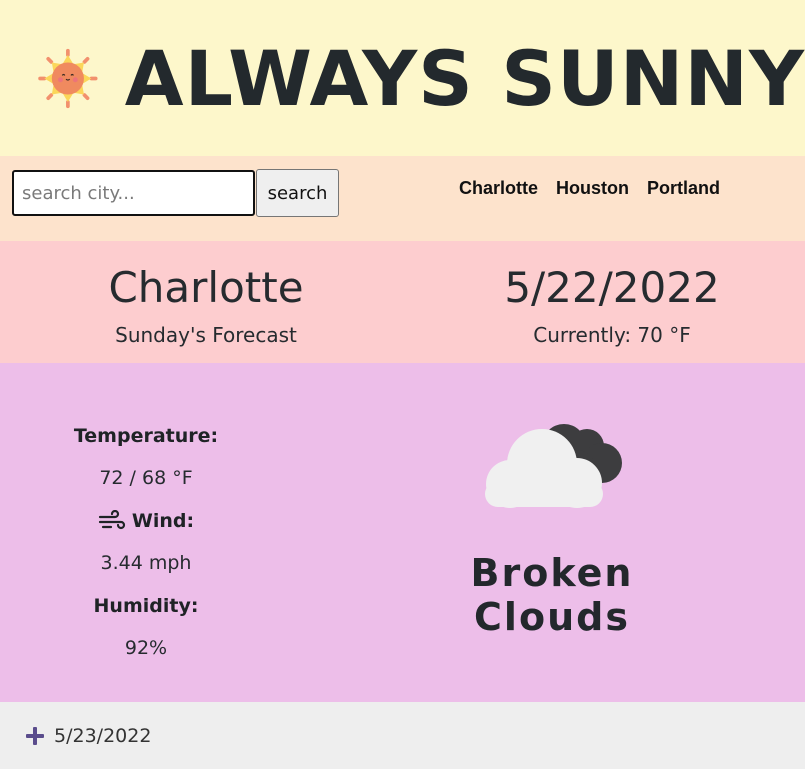  What do you see at coordinates (163, 521) in the screenshot?
I see `wind-label-text: Wind:` at bounding box center [163, 521].